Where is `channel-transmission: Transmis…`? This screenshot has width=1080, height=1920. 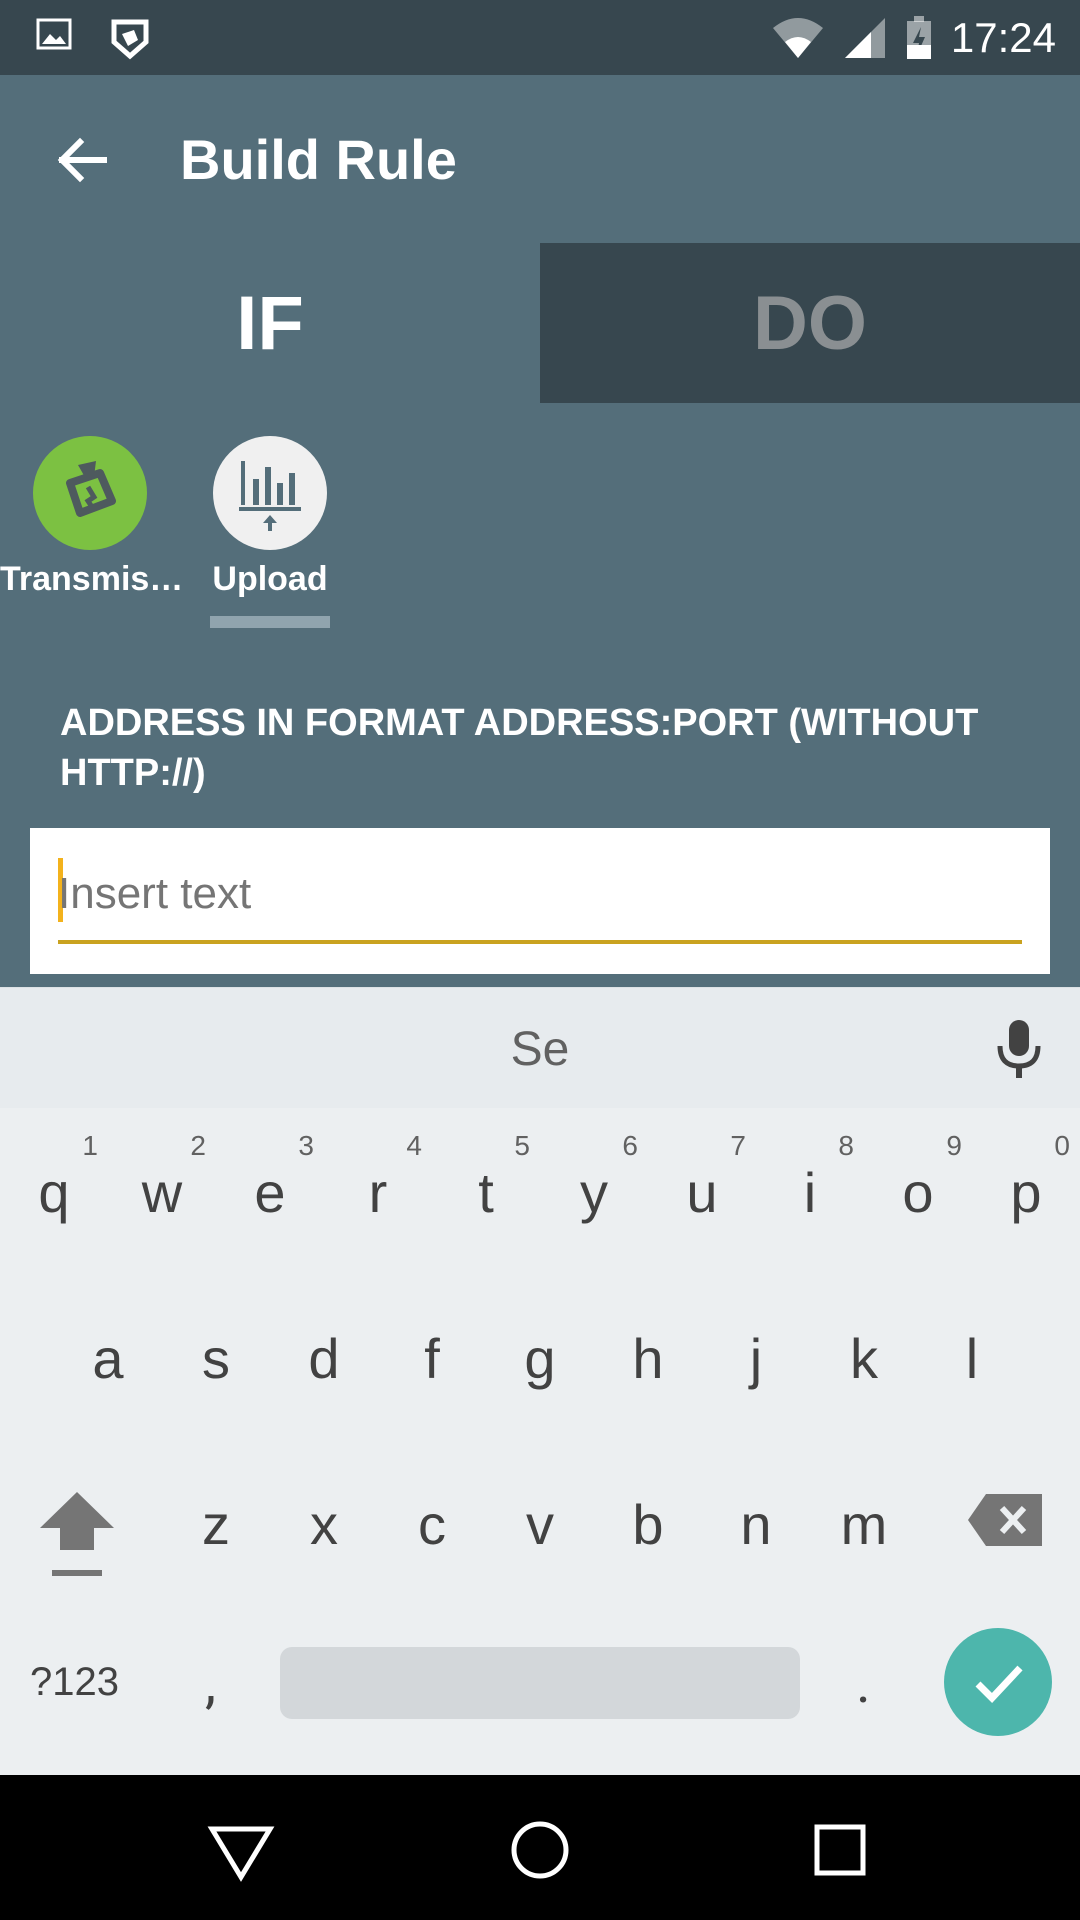
channel-transmission: Transmis… is located at coordinates (92, 536).